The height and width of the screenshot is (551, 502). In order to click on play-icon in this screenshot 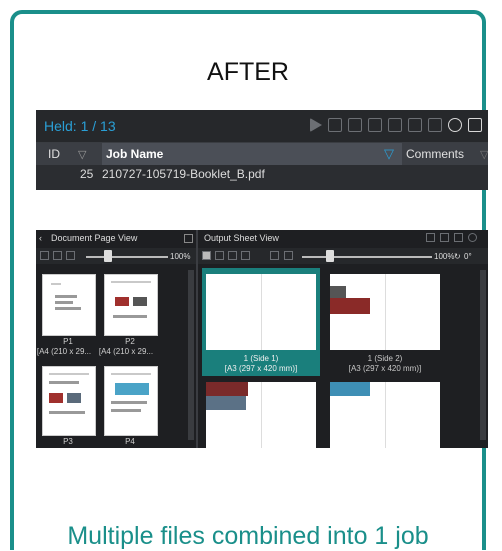, I will do `click(316, 125)`.